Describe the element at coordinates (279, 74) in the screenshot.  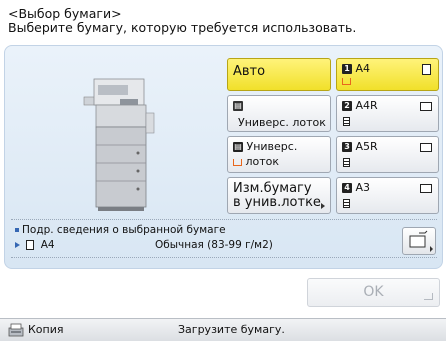
I see `auto-paper-button: Авто` at that location.